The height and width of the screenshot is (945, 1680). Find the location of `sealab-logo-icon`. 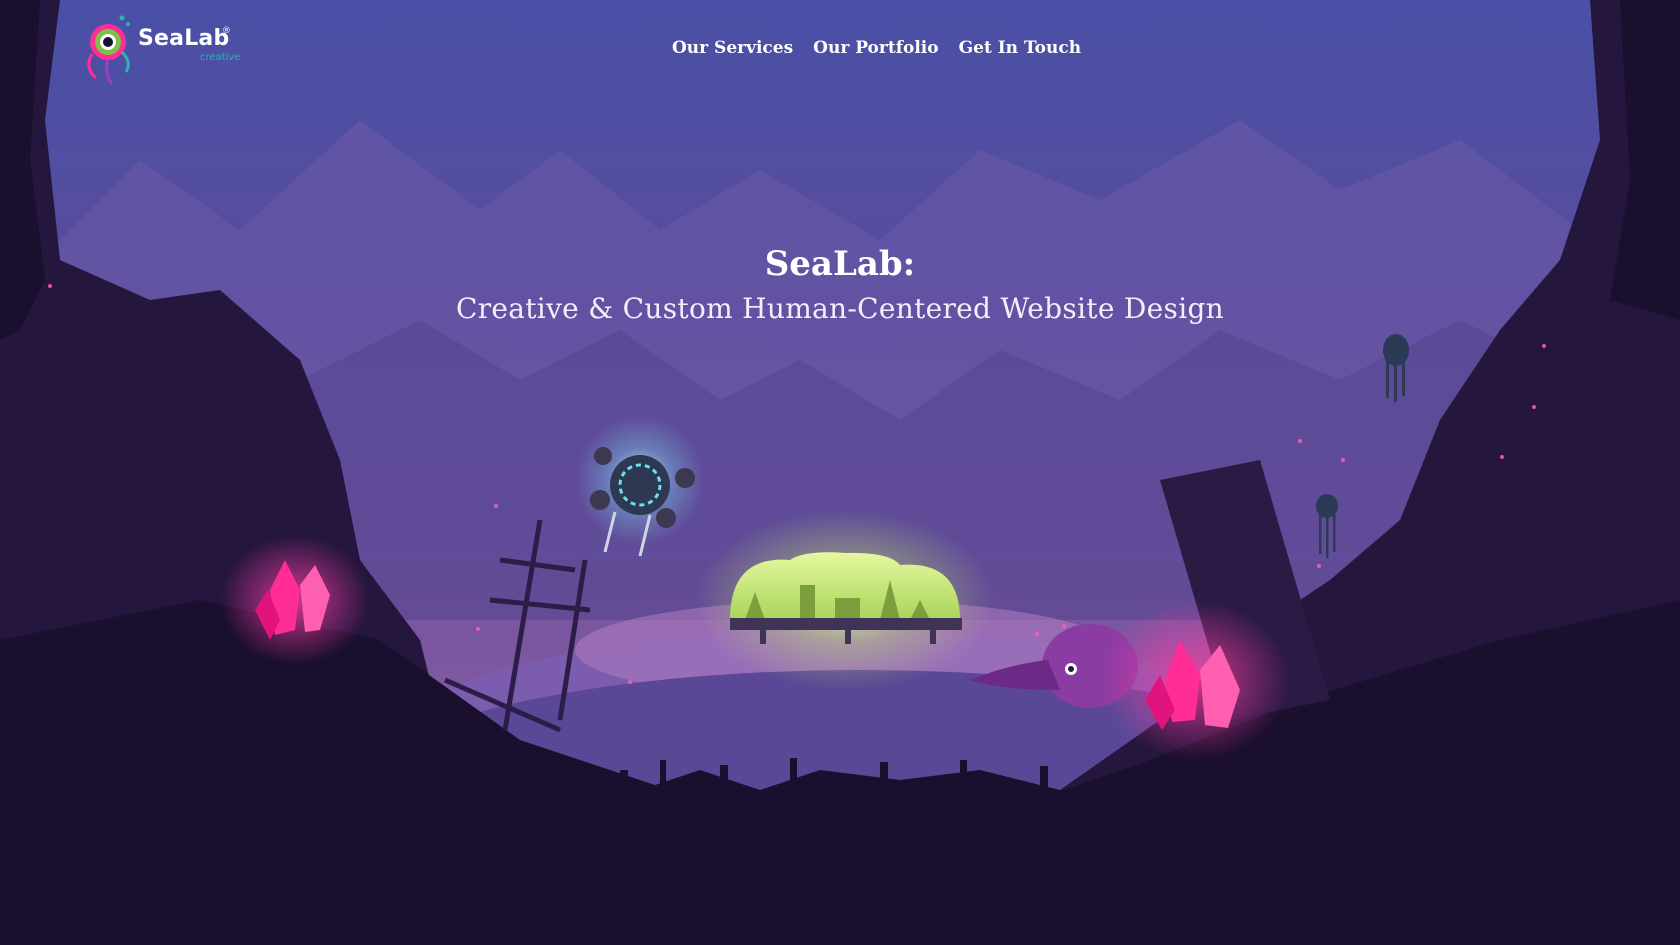

sealab-logo-icon is located at coordinates (108, 50).